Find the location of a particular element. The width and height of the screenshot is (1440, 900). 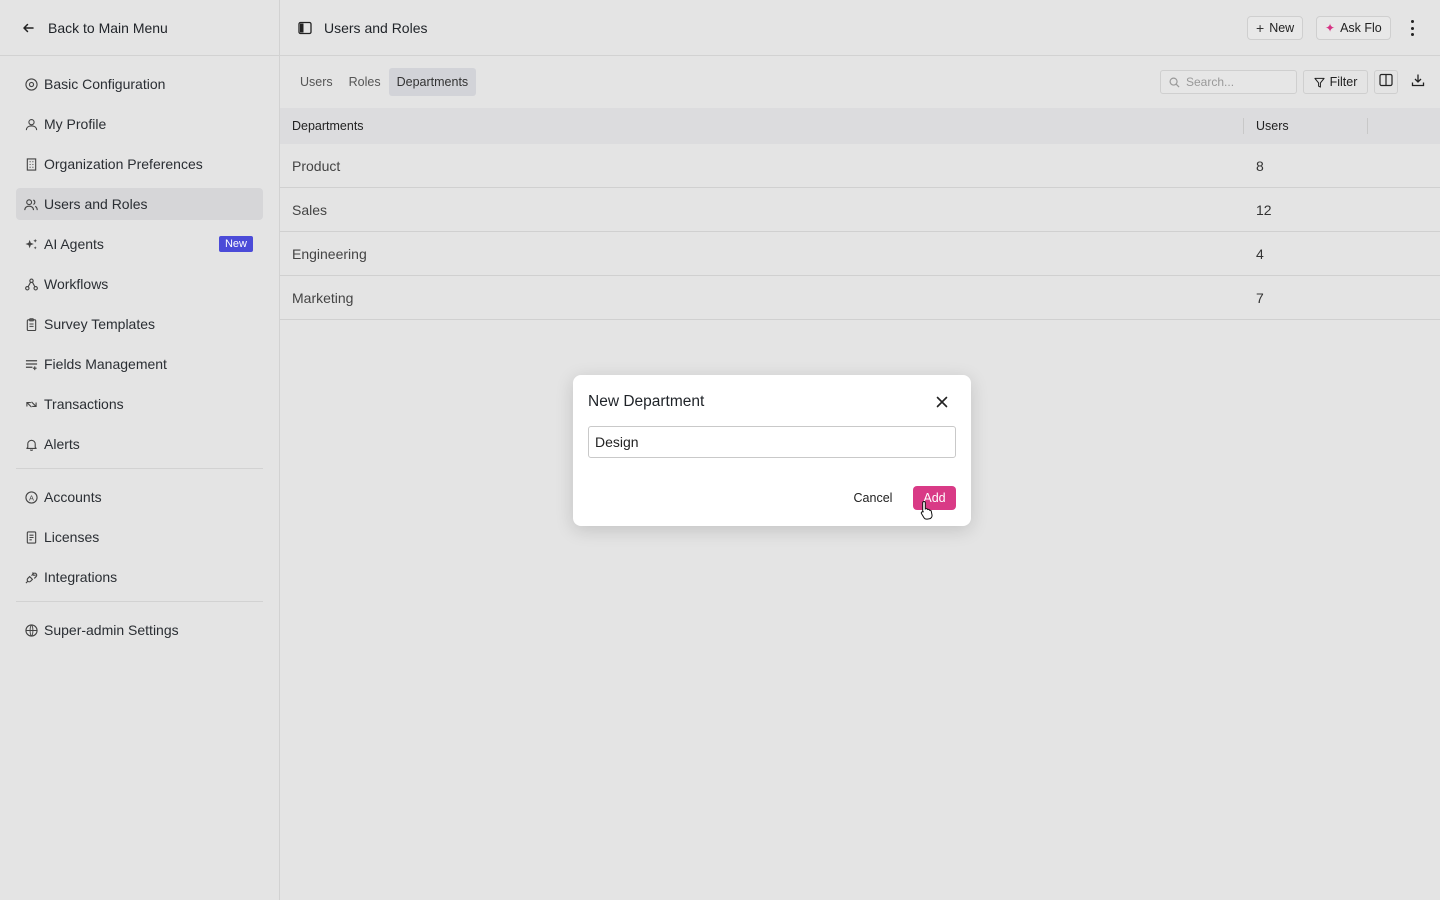

department-name: Sales is located at coordinates (310, 210).